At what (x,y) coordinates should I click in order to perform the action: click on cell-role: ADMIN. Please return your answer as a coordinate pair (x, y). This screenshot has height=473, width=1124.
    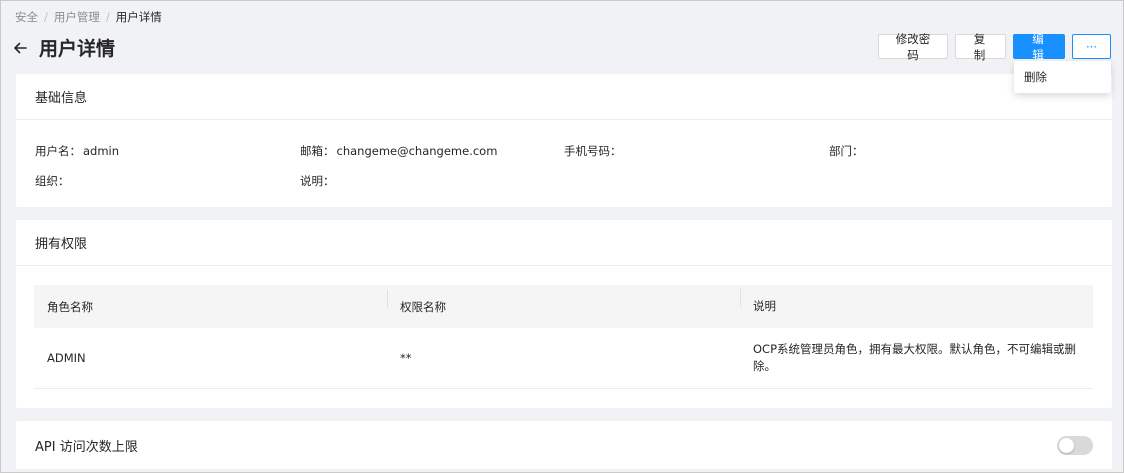
    Looking at the image, I should click on (66, 358).